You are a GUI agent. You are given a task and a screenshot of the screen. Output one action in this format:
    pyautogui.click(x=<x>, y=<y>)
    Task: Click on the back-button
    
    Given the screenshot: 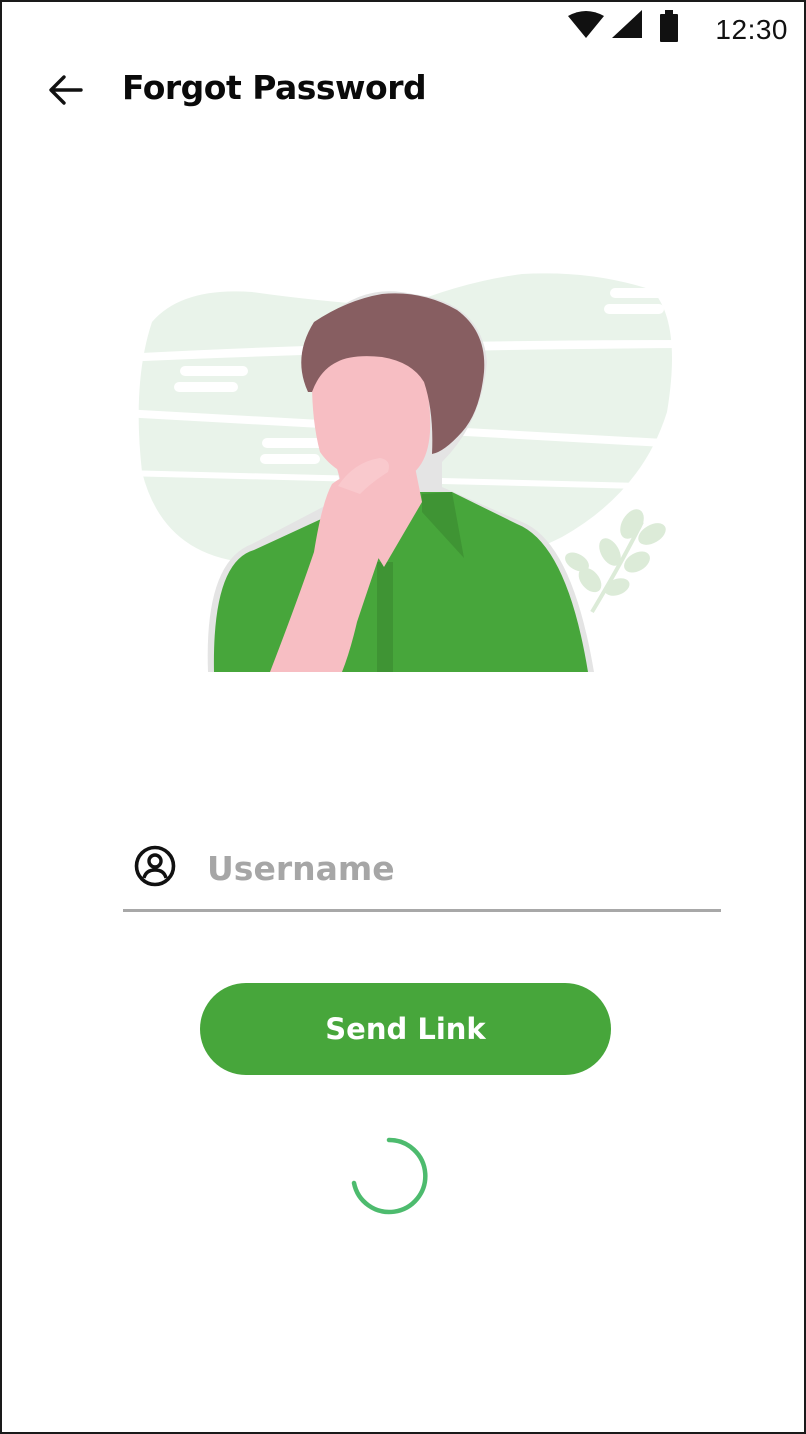 What is the action you would take?
    pyautogui.click(x=65, y=90)
    